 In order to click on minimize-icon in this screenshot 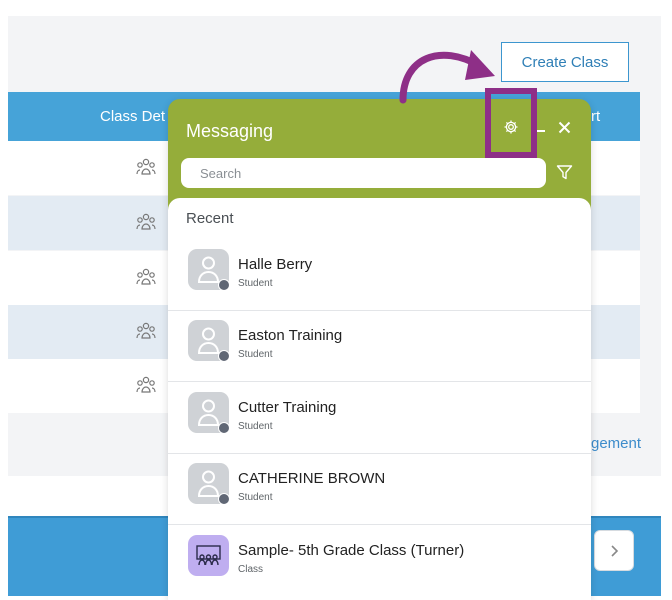, I will do `click(540, 131)`.